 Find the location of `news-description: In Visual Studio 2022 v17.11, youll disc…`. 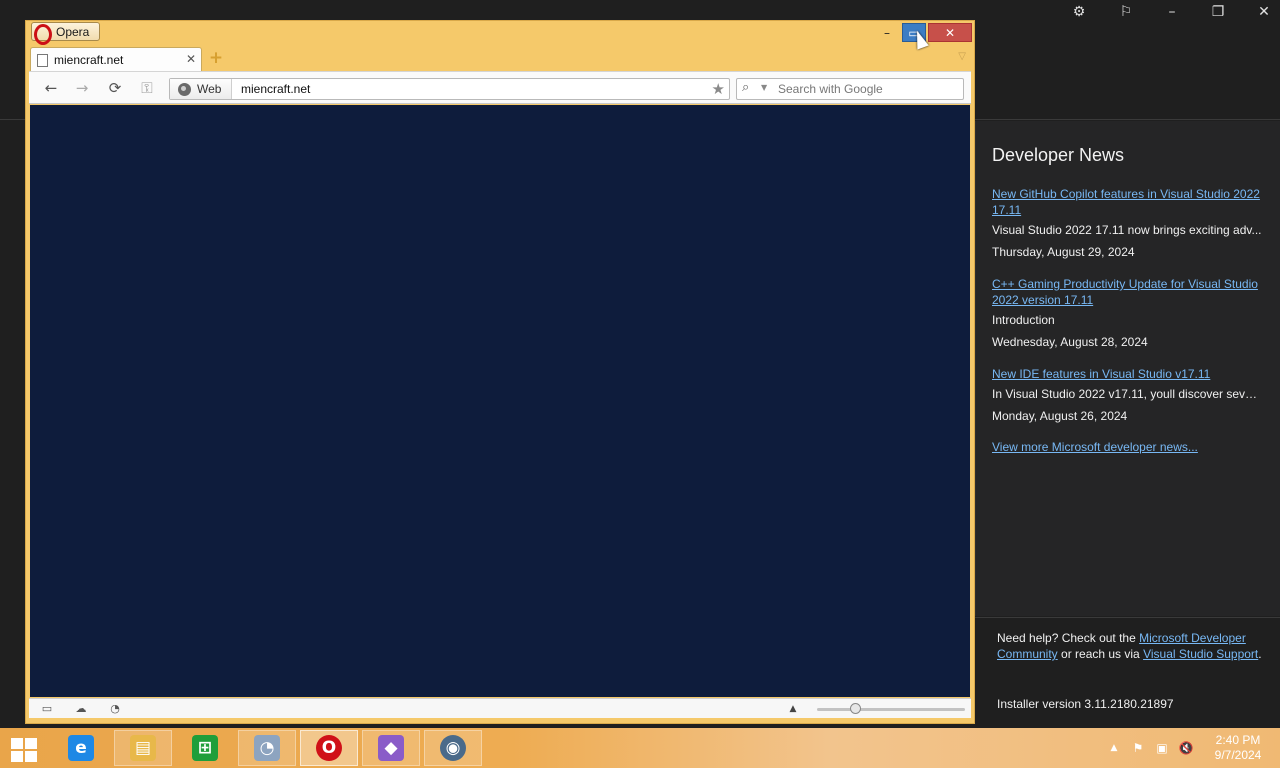

news-description: In Visual Studio 2022 v17.11, youll disc… is located at coordinates (1127, 394).